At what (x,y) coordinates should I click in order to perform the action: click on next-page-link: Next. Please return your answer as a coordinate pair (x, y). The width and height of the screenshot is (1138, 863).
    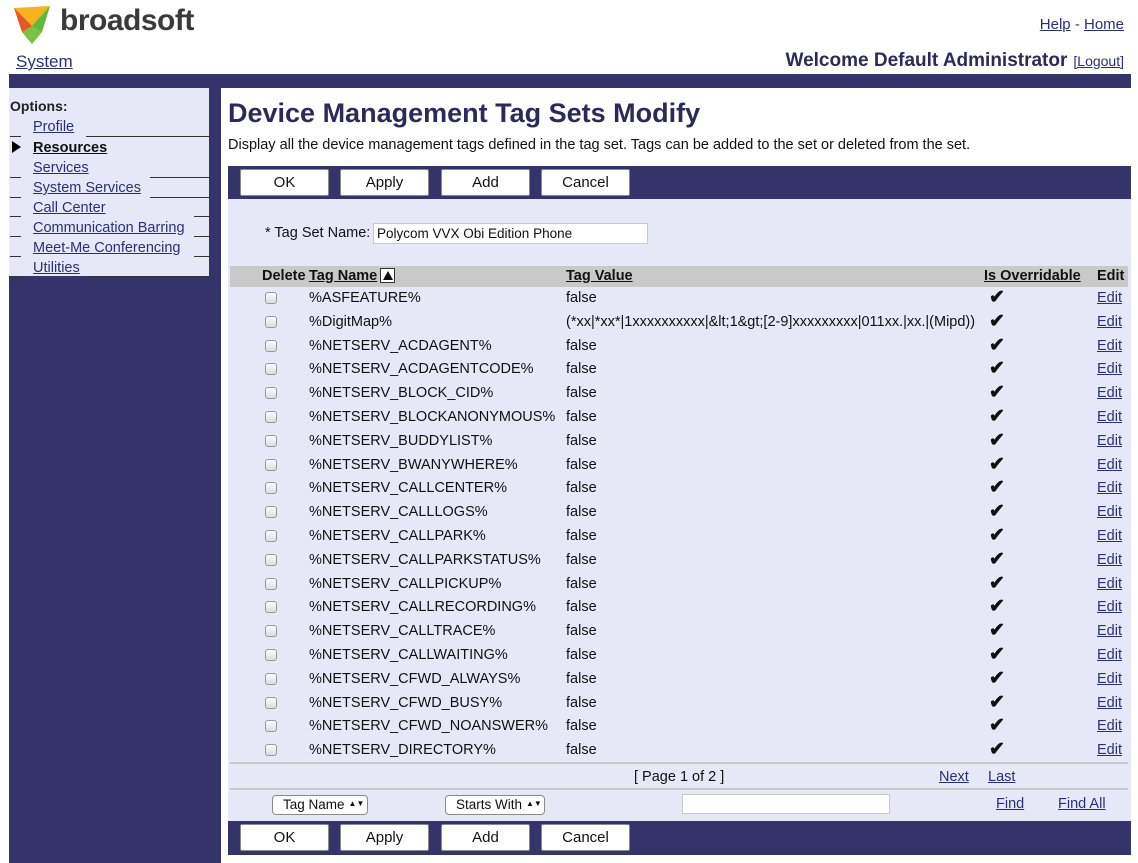
    Looking at the image, I should click on (954, 777).